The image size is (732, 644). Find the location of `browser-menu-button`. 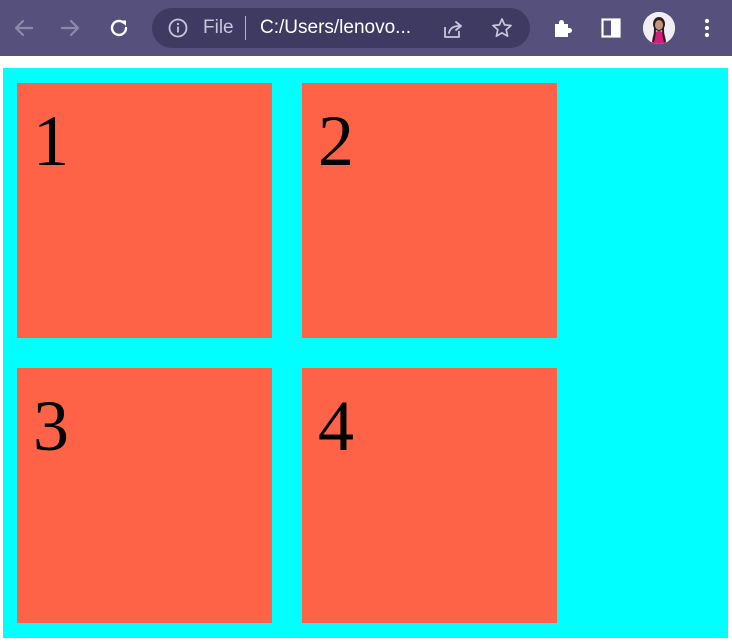

browser-menu-button is located at coordinates (707, 28).